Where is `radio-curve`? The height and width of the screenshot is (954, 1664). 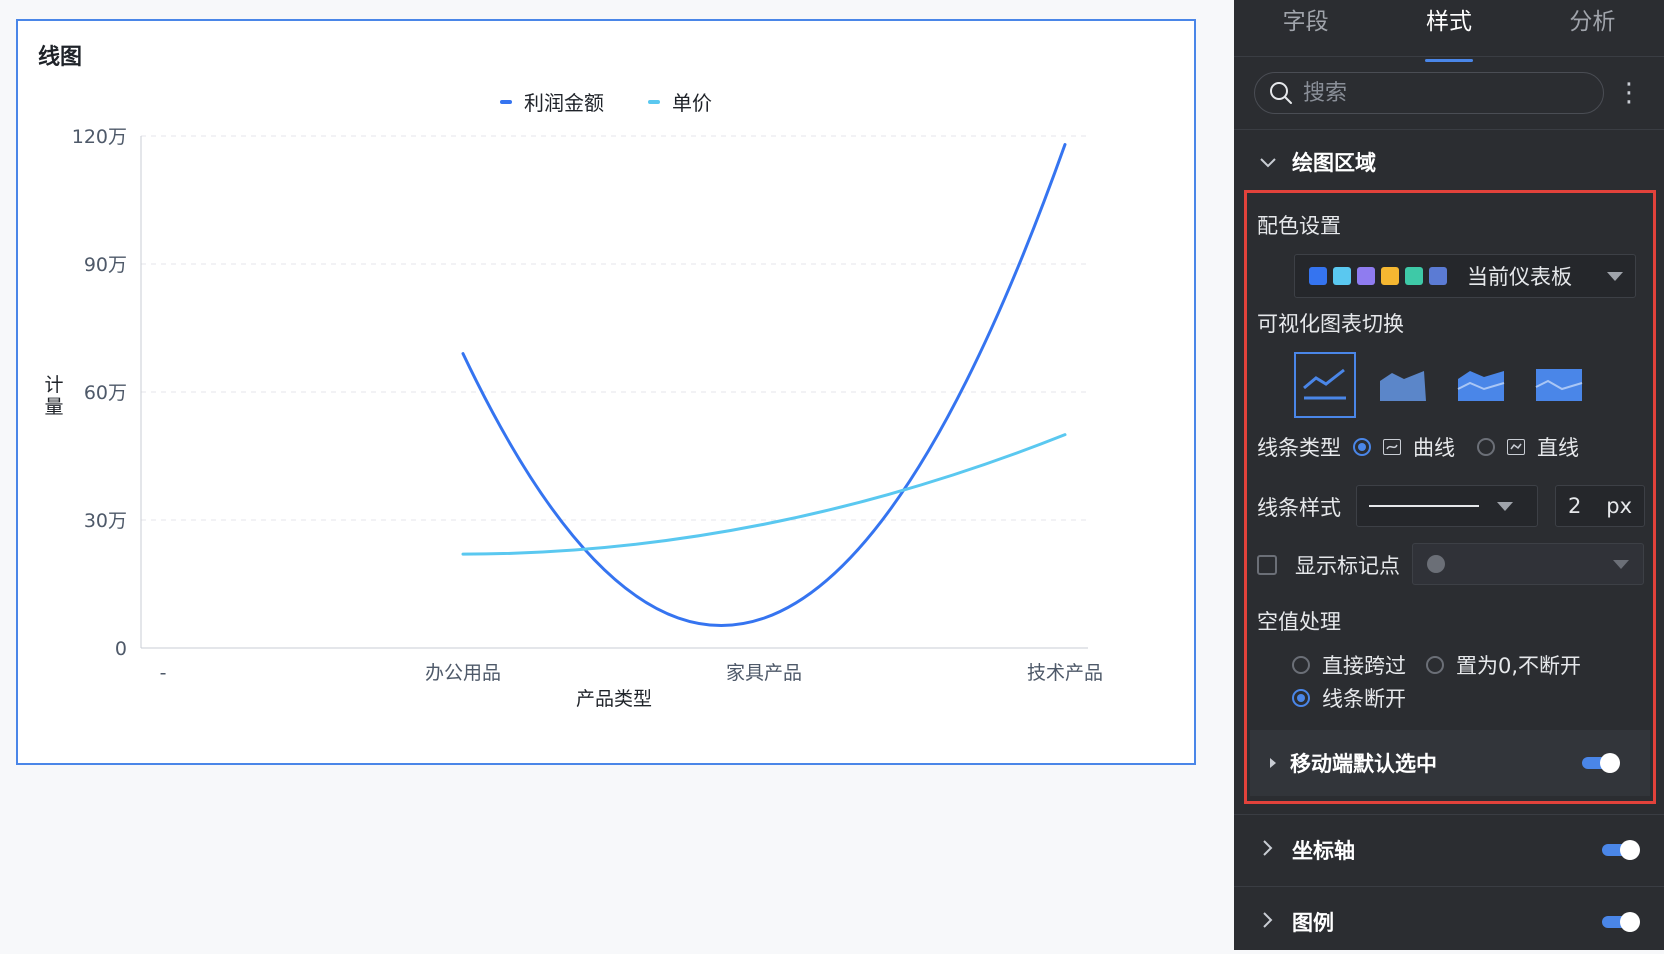 radio-curve is located at coordinates (1362, 447).